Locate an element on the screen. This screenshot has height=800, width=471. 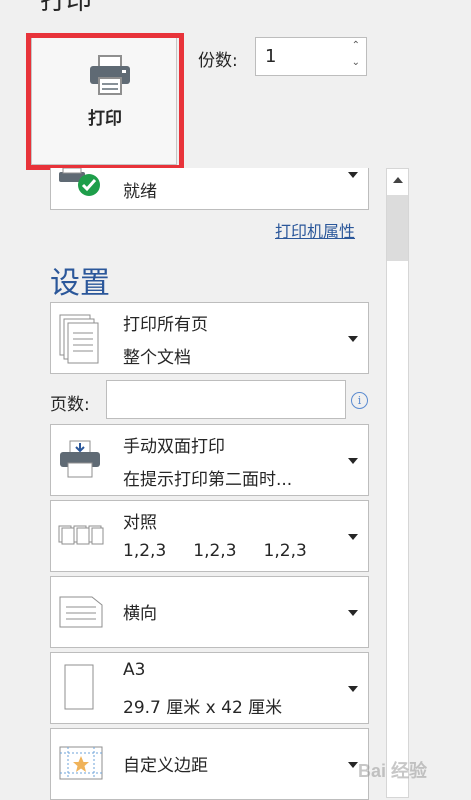
scrollbar is located at coordinates (397, 483).